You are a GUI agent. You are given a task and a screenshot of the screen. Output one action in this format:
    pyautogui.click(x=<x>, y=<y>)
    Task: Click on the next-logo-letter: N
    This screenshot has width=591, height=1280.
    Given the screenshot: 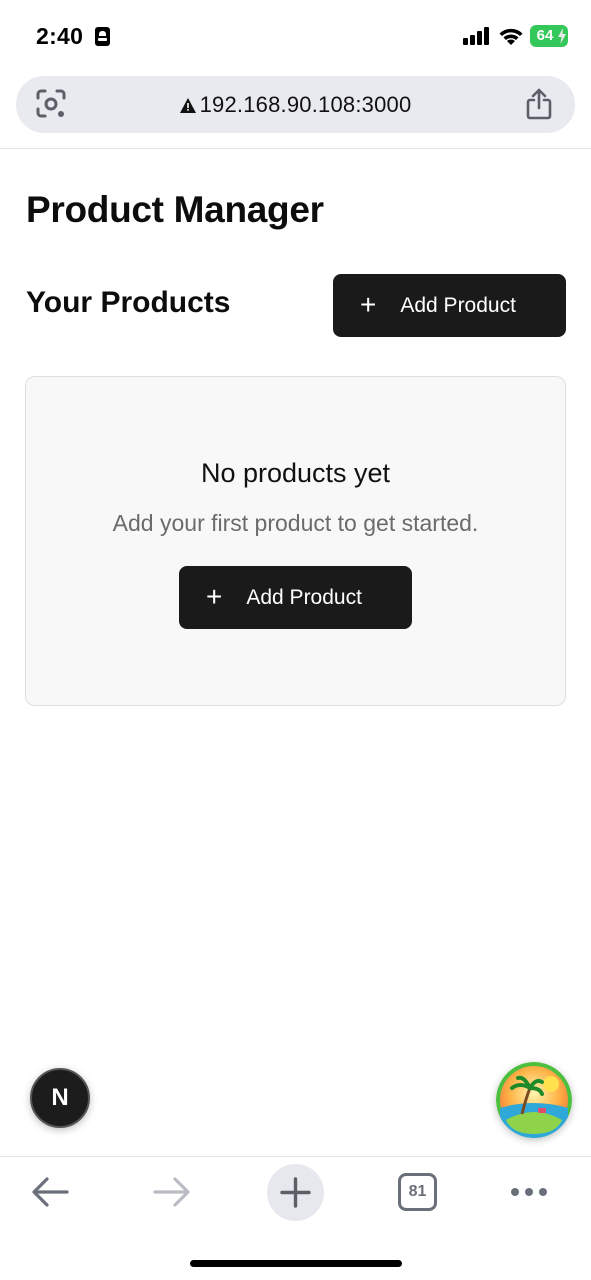 What is the action you would take?
    pyautogui.click(x=60, y=1097)
    